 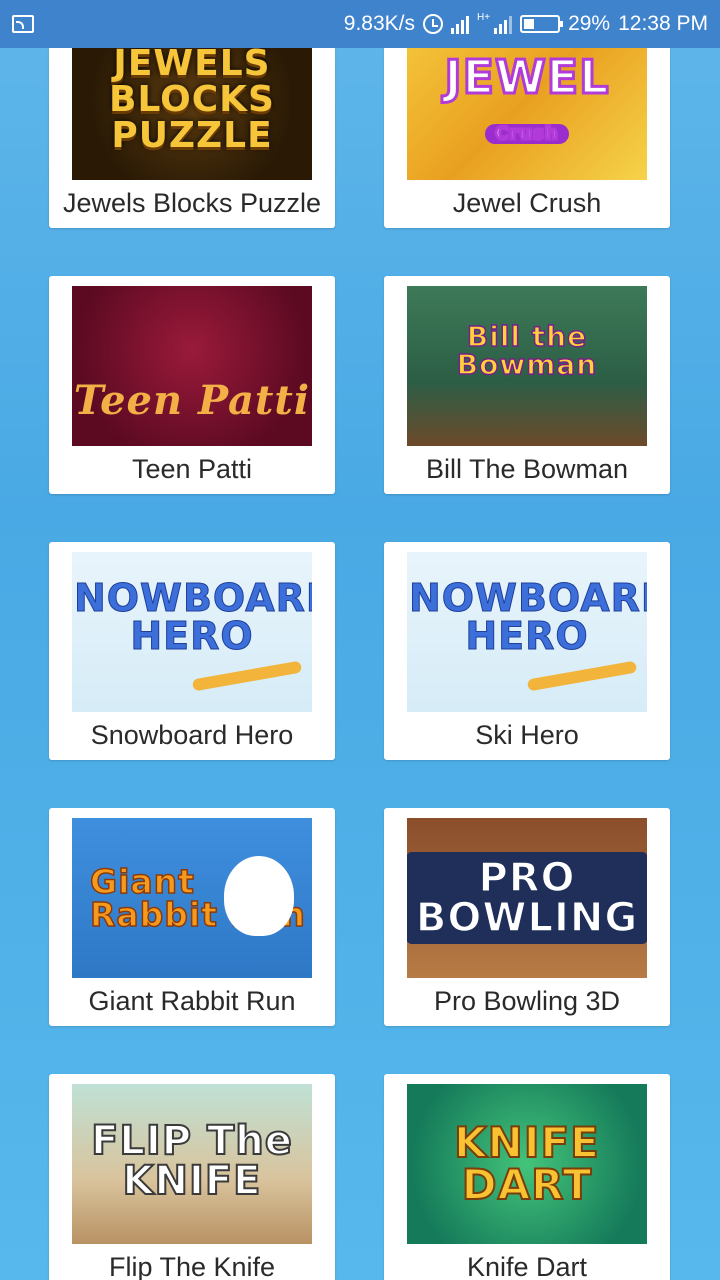 I want to click on thumbnail-title: JEWELS BLOCKS PUZZLE, so click(x=192, y=99).